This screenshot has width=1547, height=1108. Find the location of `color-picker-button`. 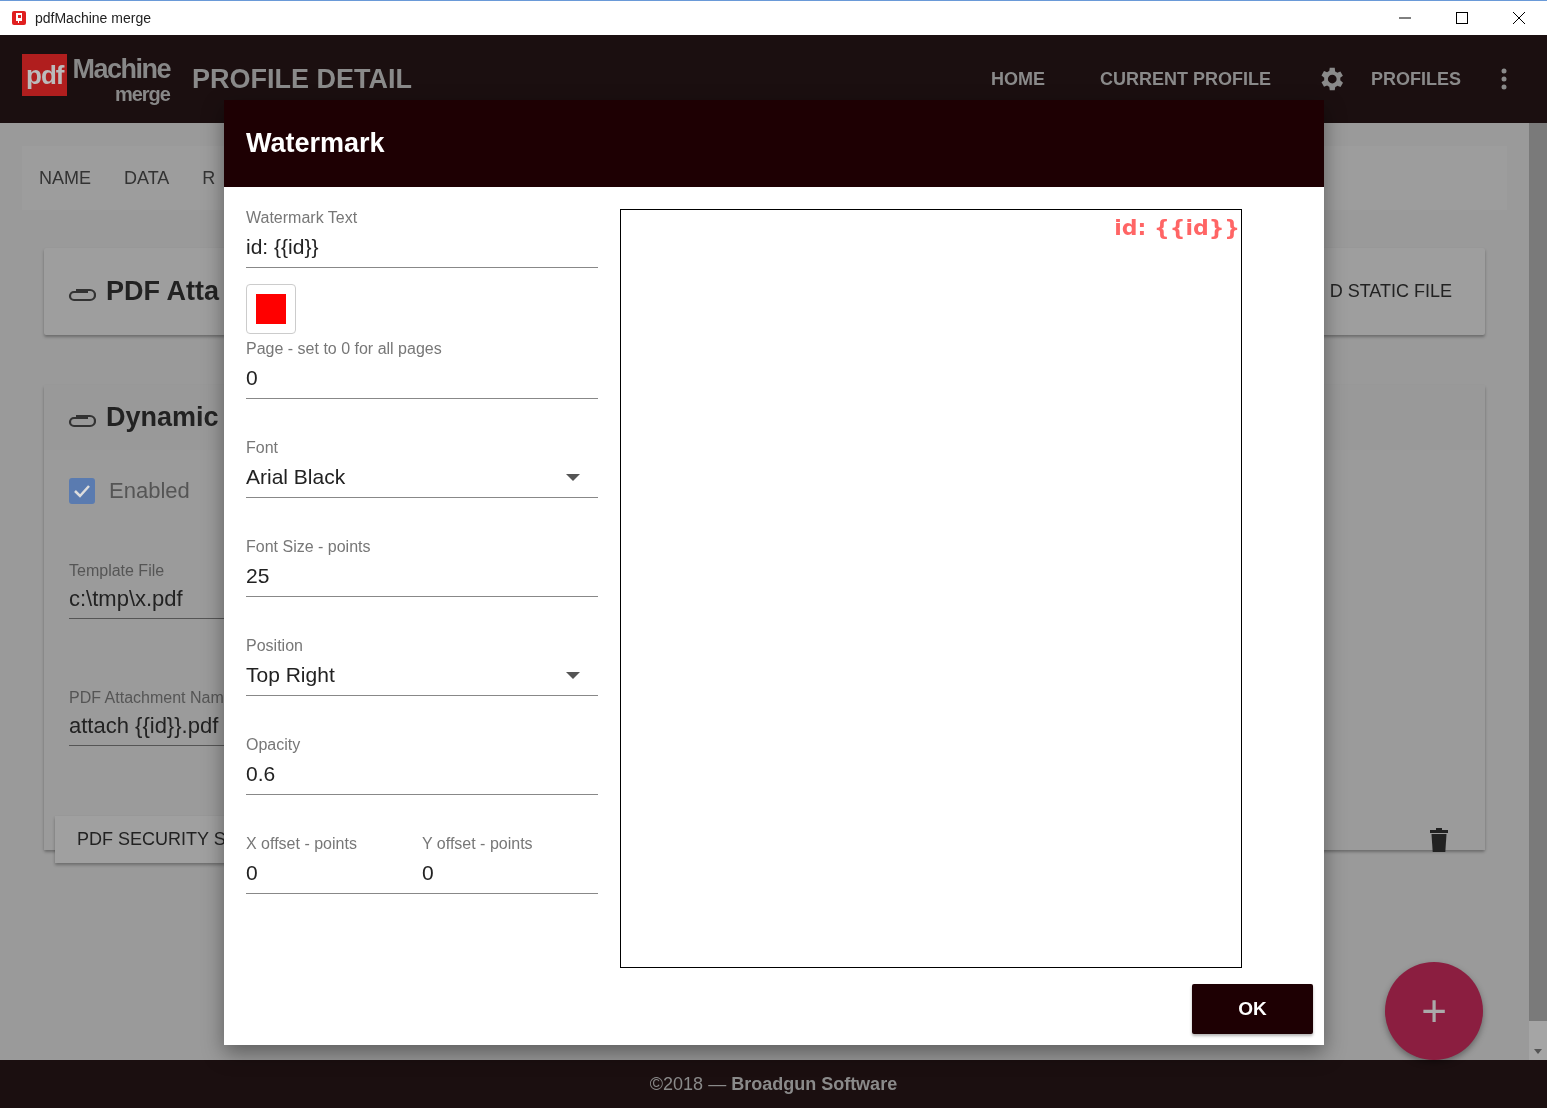

color-picker-button is located at coordinates (271, 309).